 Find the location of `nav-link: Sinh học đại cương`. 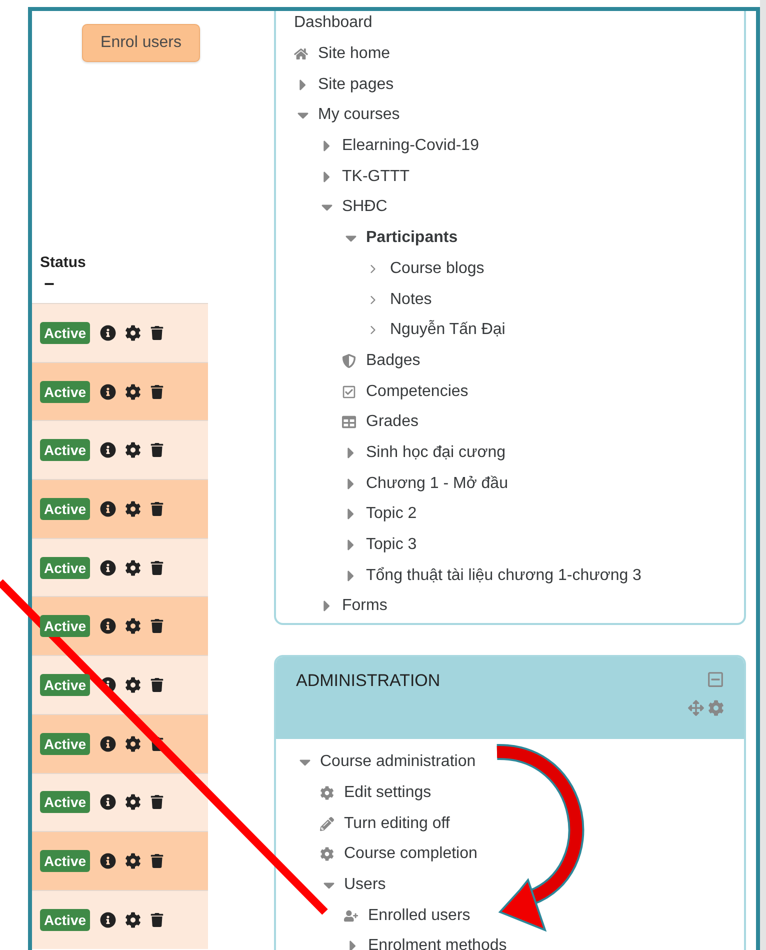

nav-link: Sinh học đại cương is located at coordinates (436, 453).